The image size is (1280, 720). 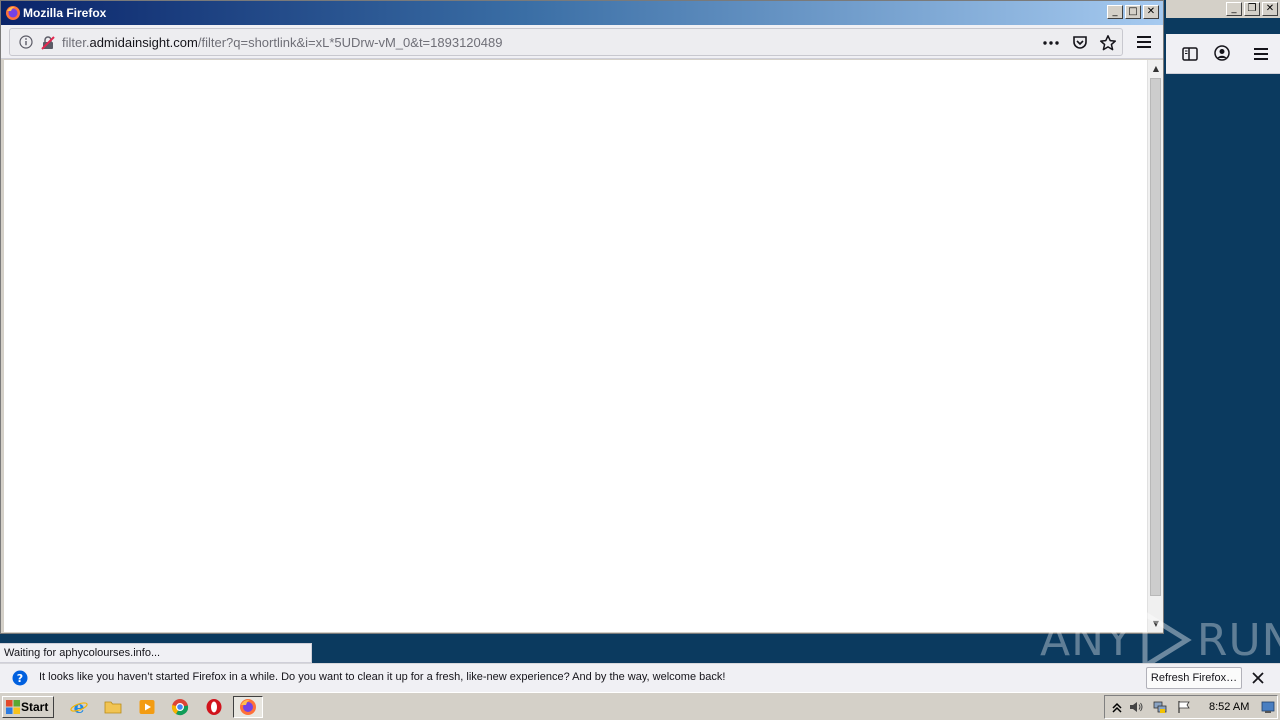 What do you see at coordinates (1190, 54) in the screenshot?
I see `sidebar-icon` at bounding box center [1190, 54].